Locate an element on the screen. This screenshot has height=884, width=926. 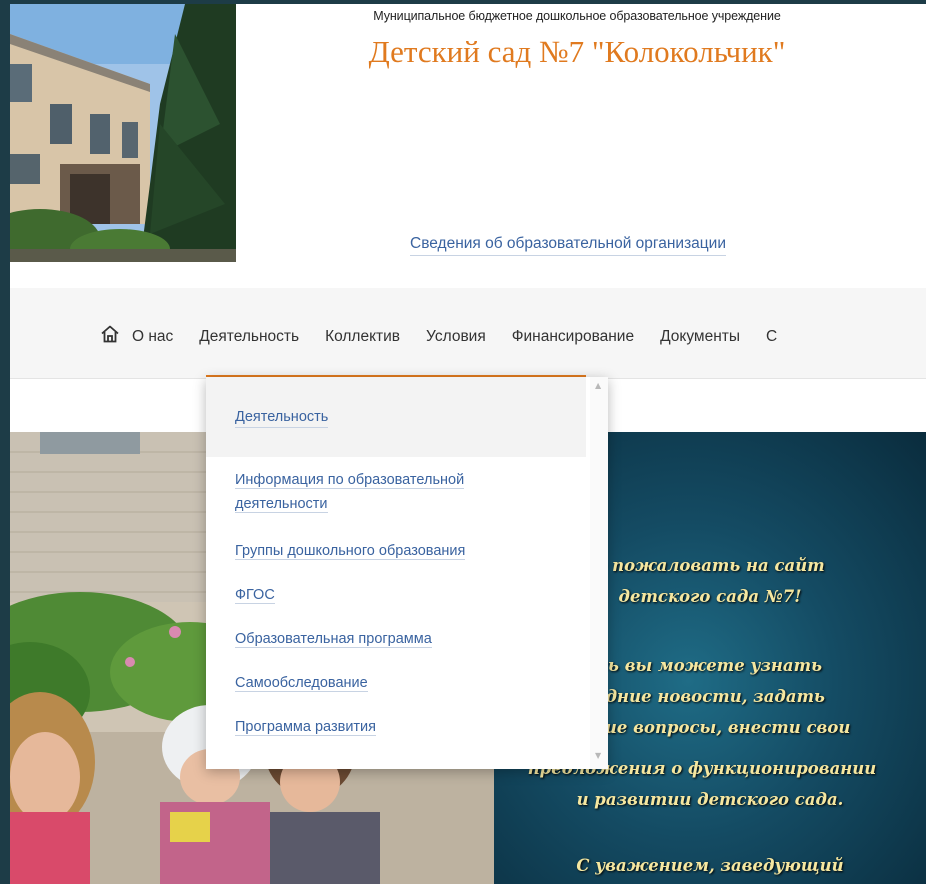
dropdown-item-preschool-groups: Группы дошкольного образования is located at coordinates (350, 551).